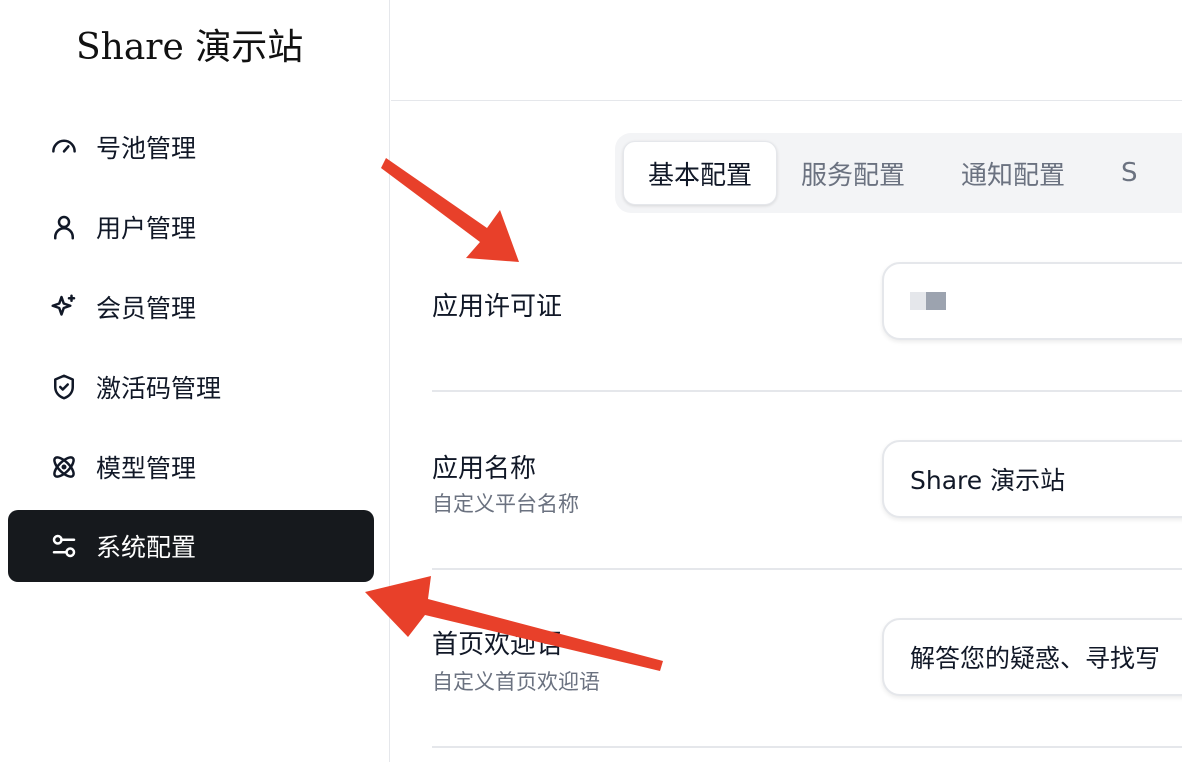 Image resolution: width=1182 pixels, height=762 pixels. Describe the element at coordinates (1032, 479) in the screenshot. I see `app-name-input: Share 演示站` at that location.